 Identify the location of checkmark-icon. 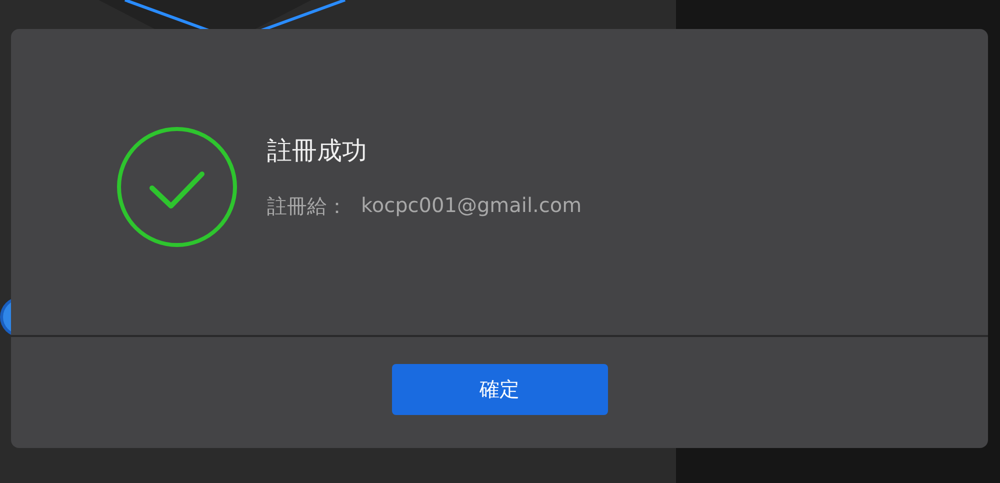
(177, 187).